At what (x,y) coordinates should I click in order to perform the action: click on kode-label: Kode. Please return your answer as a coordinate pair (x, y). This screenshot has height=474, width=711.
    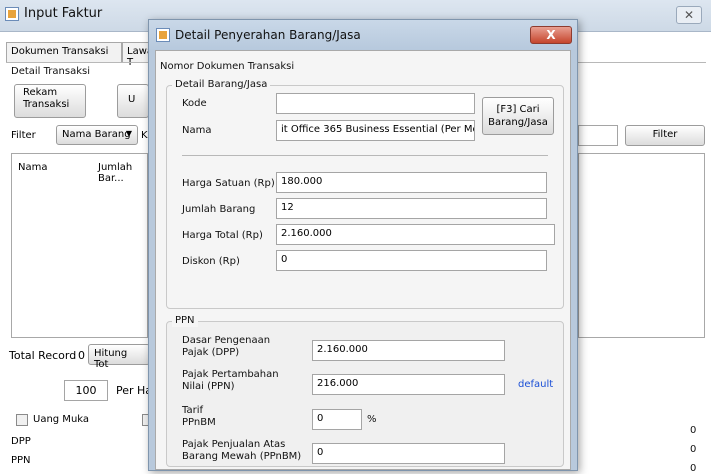
    Looking at the image, I should click on (194, 103).